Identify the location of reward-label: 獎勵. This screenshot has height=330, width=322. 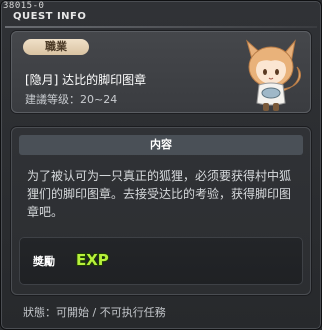
(44, 261).